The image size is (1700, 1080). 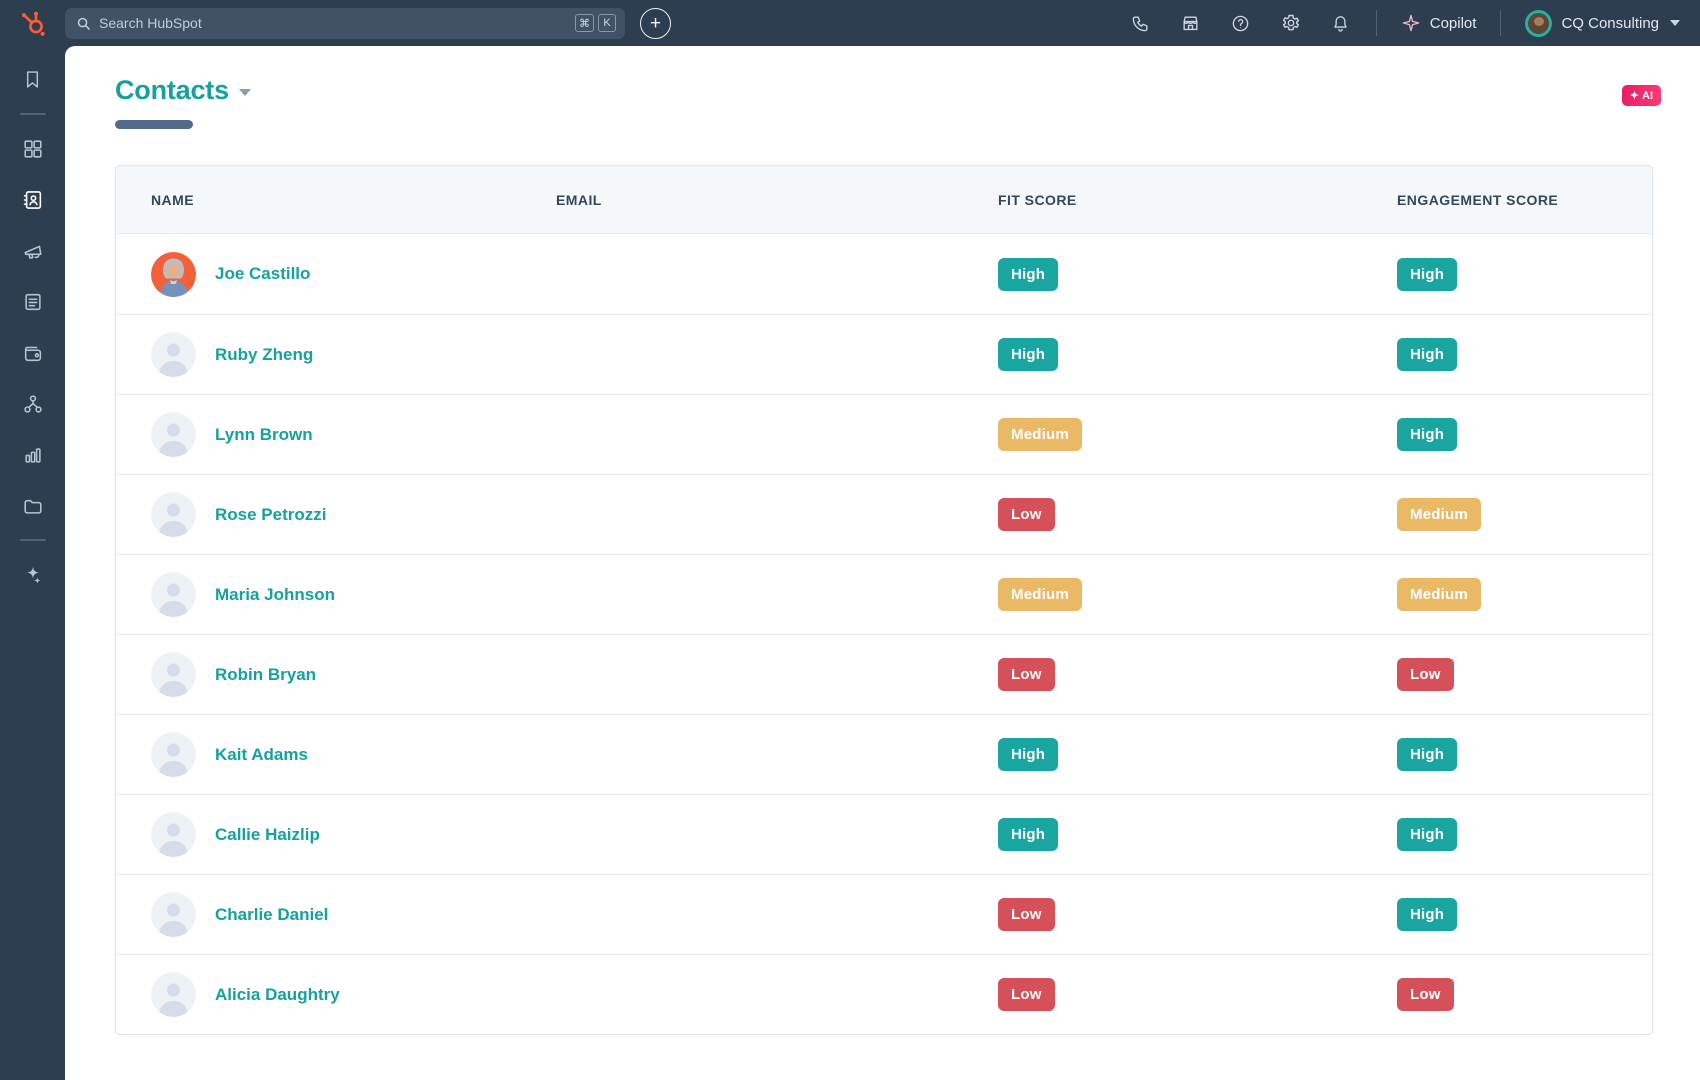 What do you see at coordinates (32, 301) in the screenshot?
I see `sidebar-item-content` at bounding box center [32, 301].